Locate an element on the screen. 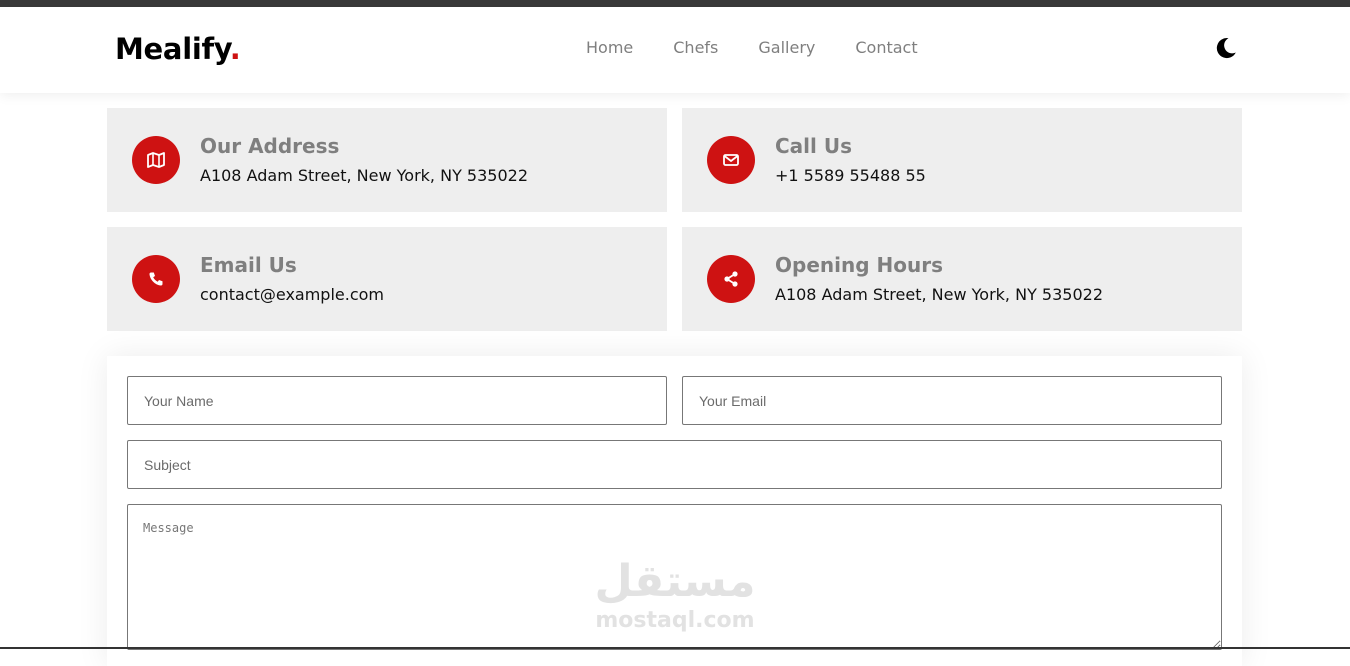 This screenshot has height=666, width=1350. main-nav: Home Chefs Gallery Contact is located at coordinates (772, 47).